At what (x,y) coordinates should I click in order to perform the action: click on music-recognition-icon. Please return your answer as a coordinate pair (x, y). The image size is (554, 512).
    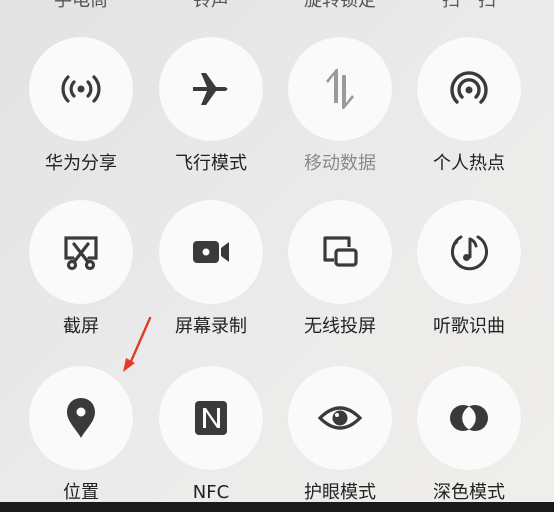
    Looking at the image, I should click on (469, 253).